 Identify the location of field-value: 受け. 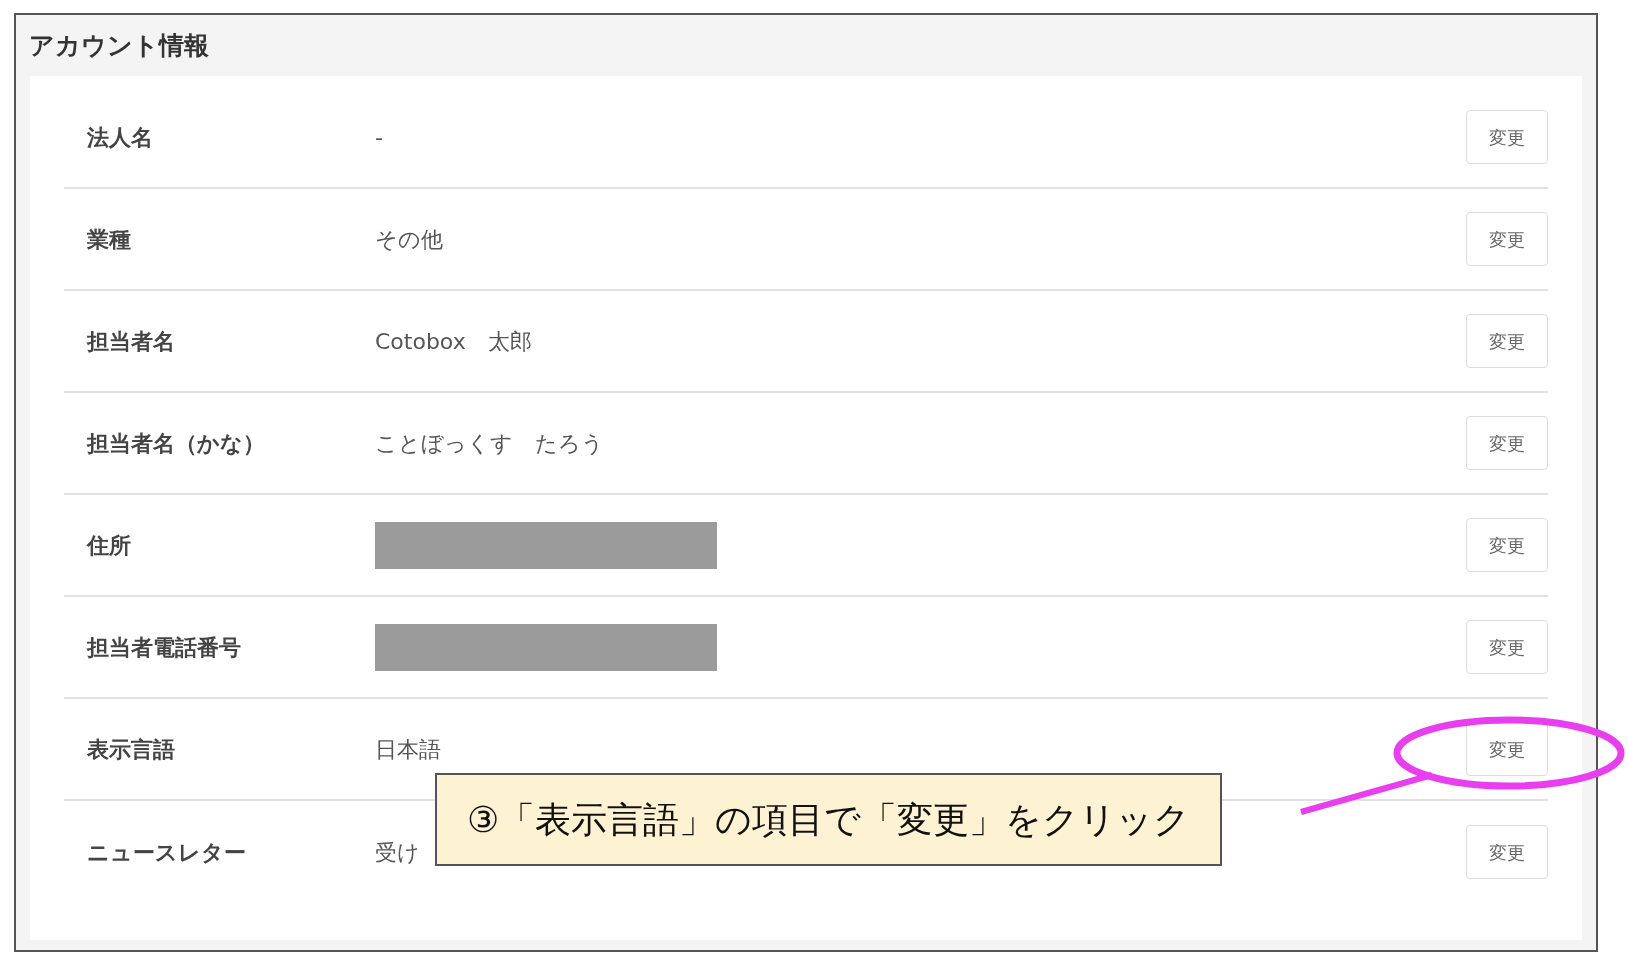
(397, 852).